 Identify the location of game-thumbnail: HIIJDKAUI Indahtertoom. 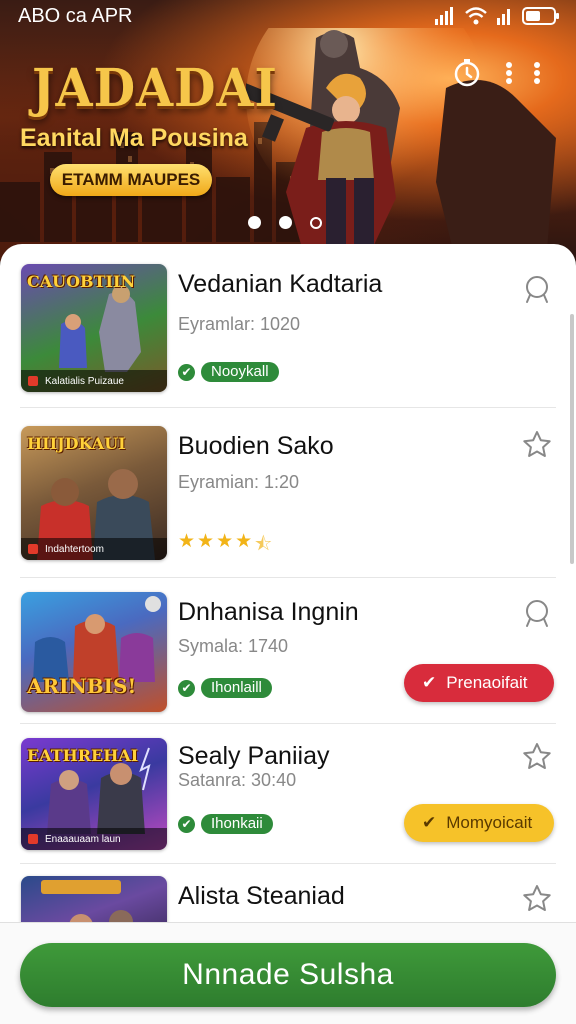
(94, 493).